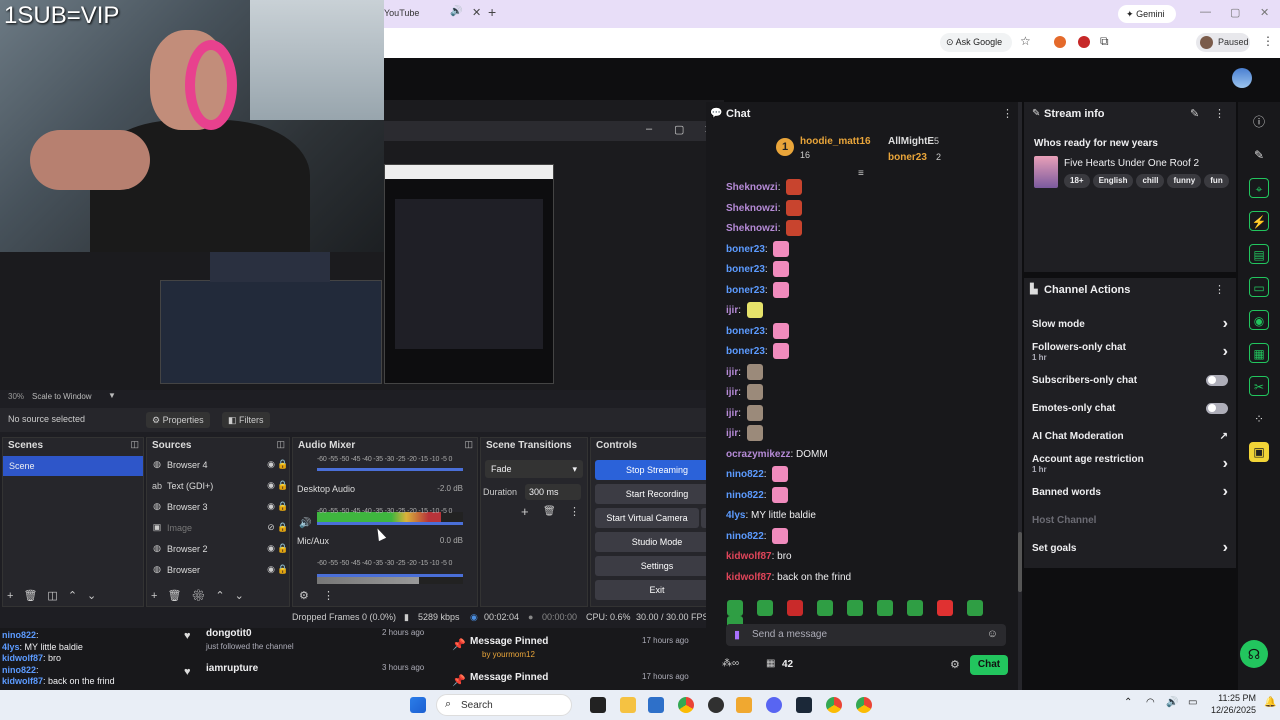 The height and width of the screenshot is (720, 1280). I want to click on studio-mode-button: Studio Mode, so click(657, 542).